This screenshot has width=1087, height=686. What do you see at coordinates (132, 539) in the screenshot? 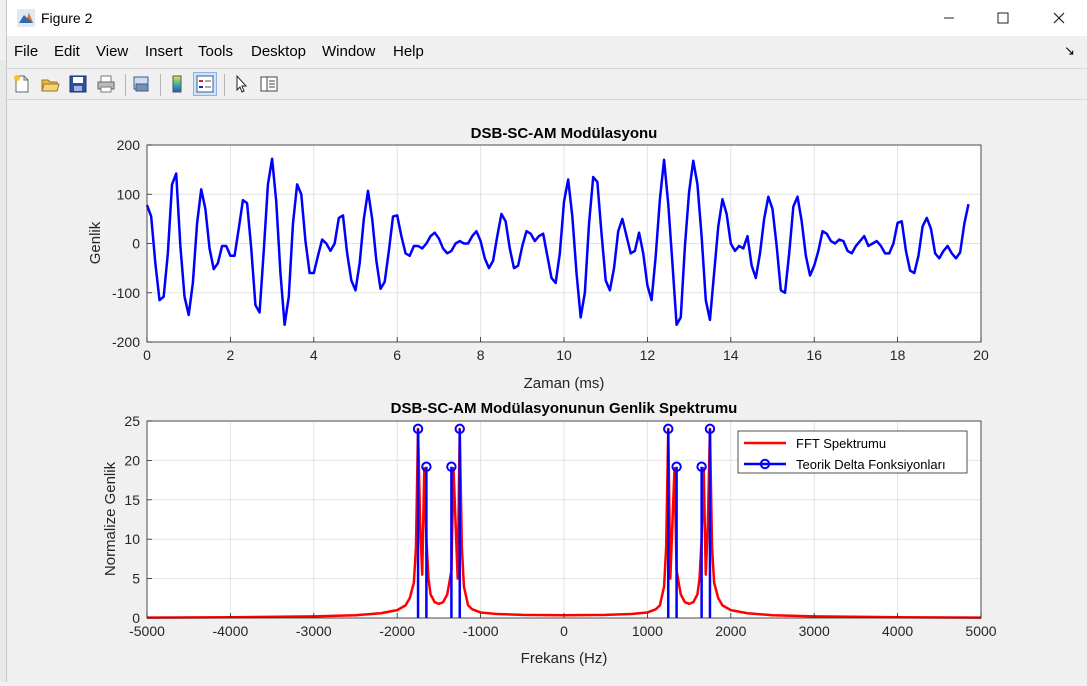
I see `y-tick-label: 10` at bounding box center [132, 539].